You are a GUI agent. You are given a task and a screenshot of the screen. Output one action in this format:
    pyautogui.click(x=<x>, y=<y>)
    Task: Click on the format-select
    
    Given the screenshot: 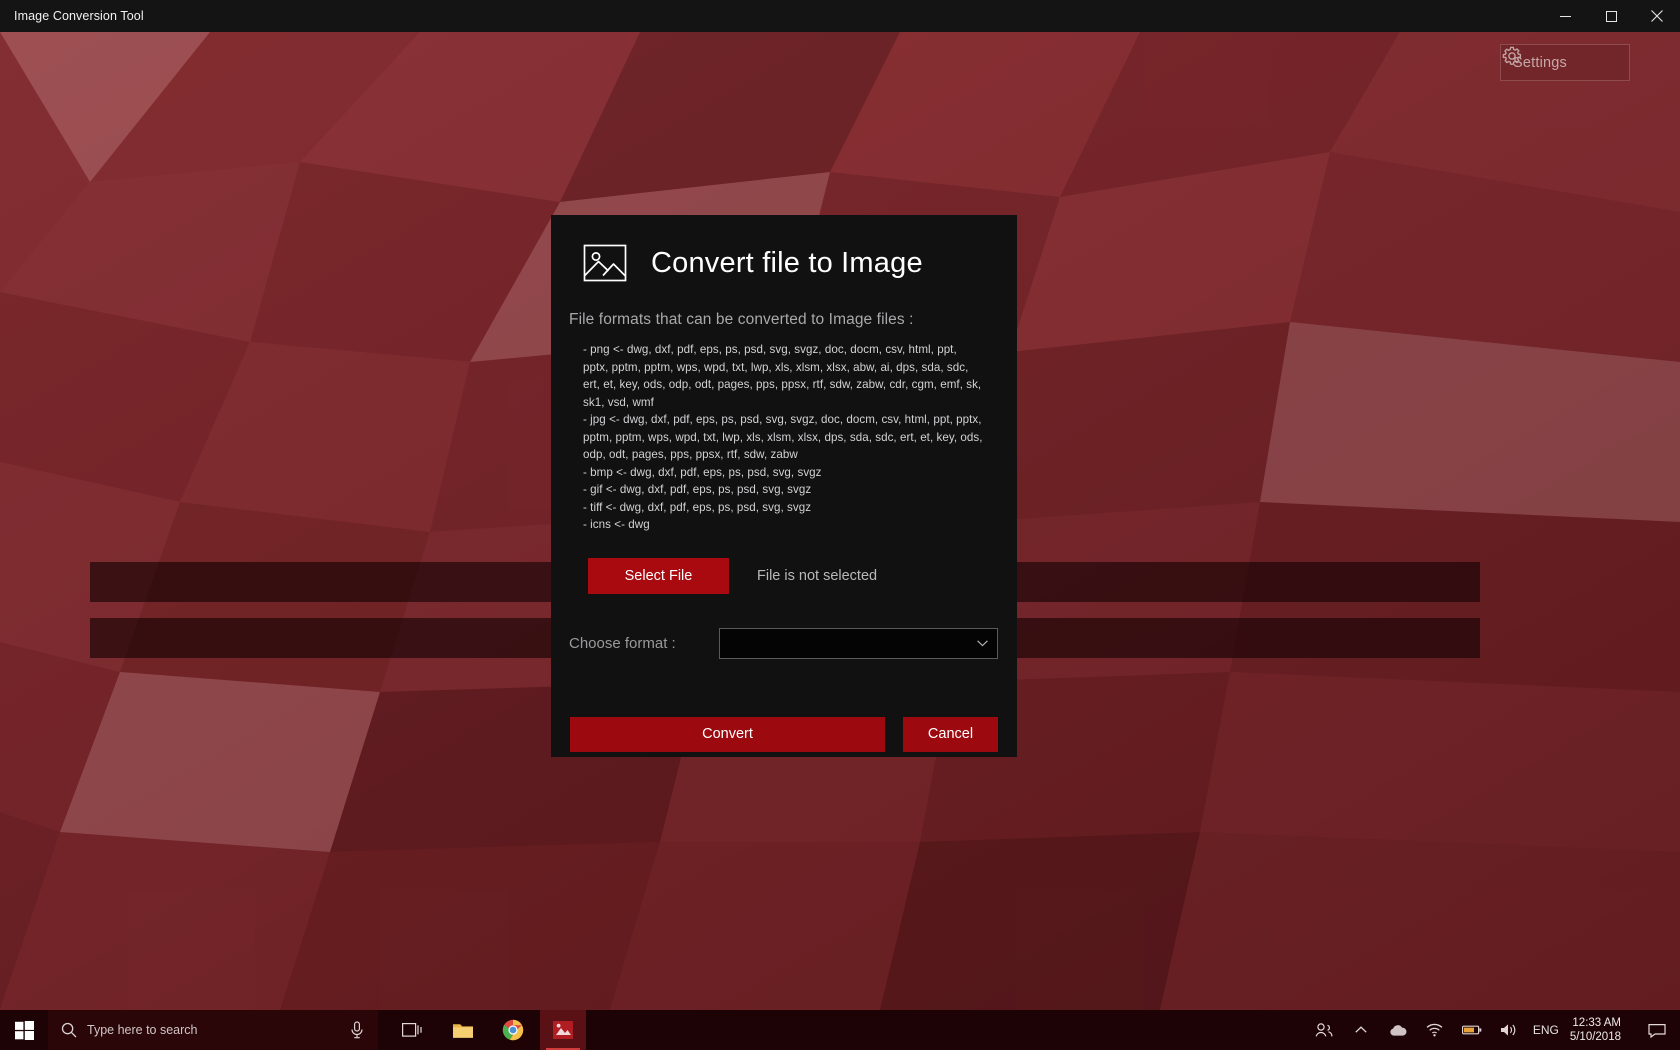 What is the action you would take?
    pyautogui.click(x=858, y=643)
    